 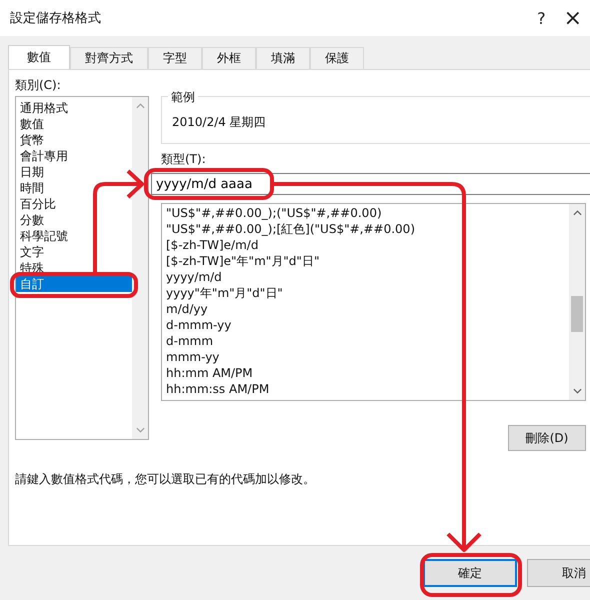 I want to click on format-item: [$-zh-TW]e"年"m"月"d"日", so click(x=367, y=261).